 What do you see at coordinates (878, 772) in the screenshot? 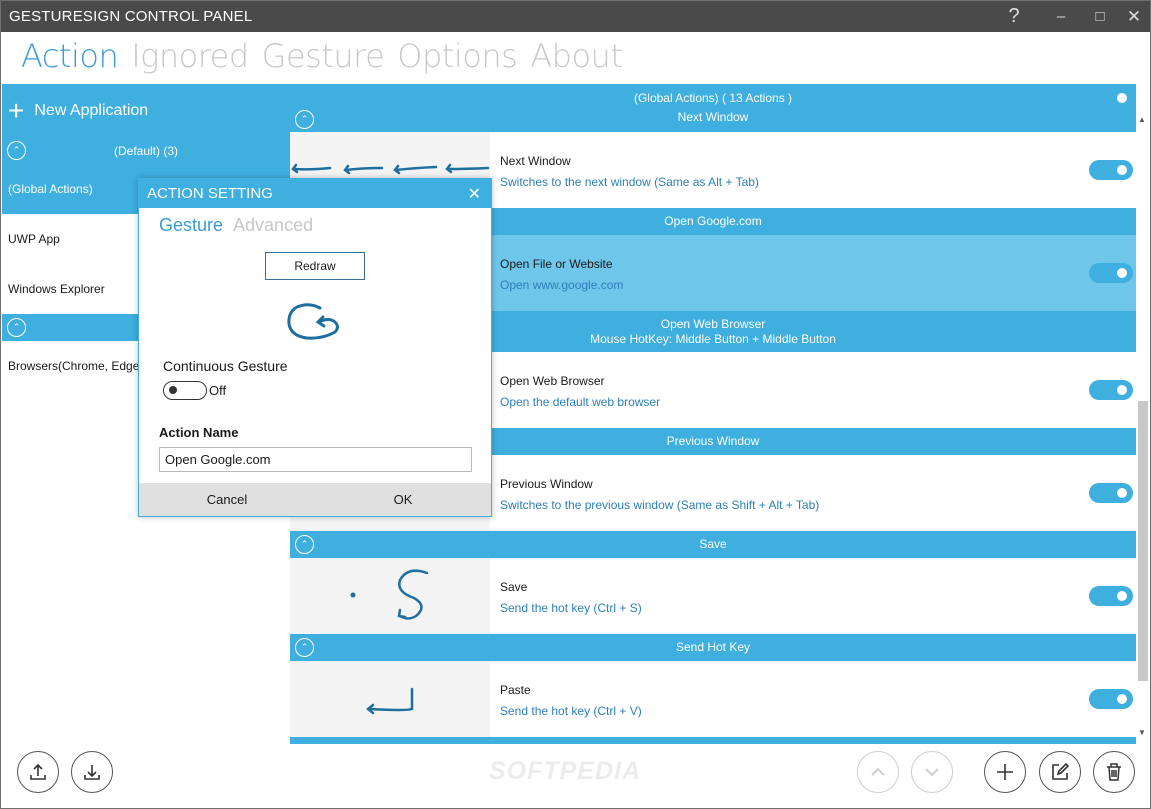
I see `move-up-icon` at bounding box center [878, 772].